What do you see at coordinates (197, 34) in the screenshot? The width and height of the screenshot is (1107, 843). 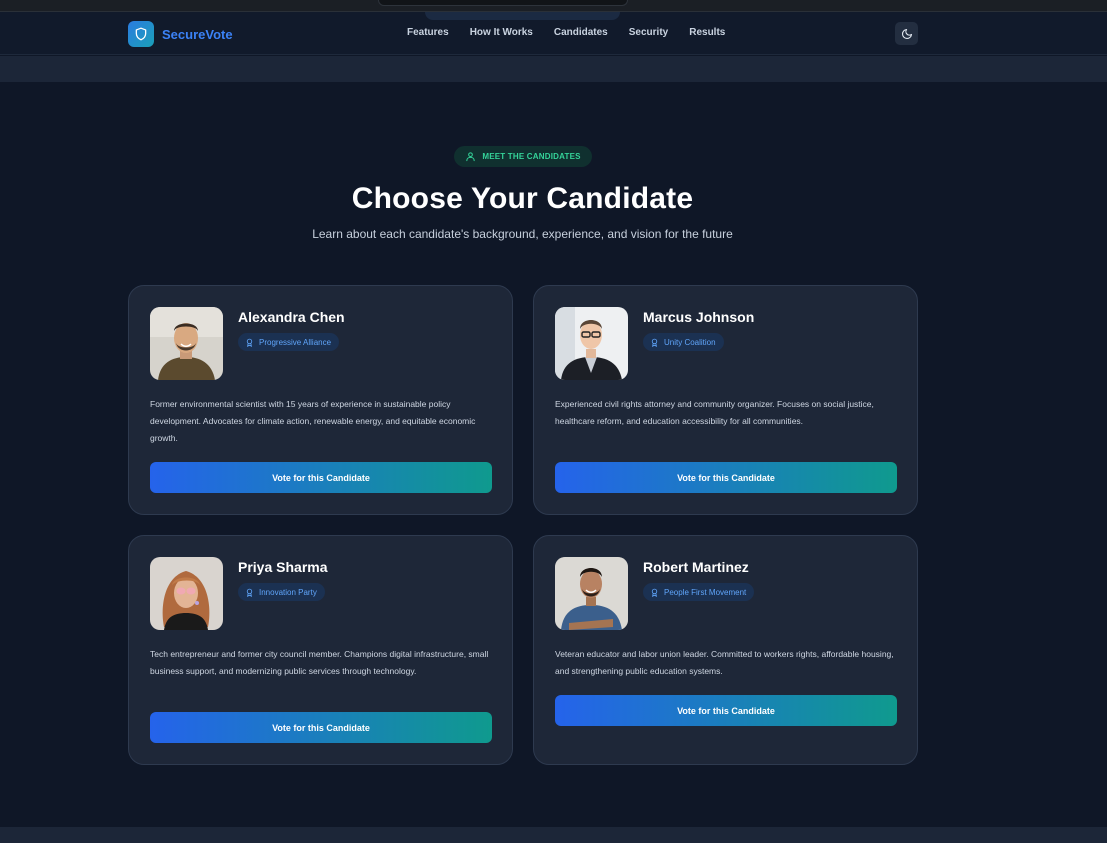 I see `app-name: SecureVote` at bounding box center [197, 34].